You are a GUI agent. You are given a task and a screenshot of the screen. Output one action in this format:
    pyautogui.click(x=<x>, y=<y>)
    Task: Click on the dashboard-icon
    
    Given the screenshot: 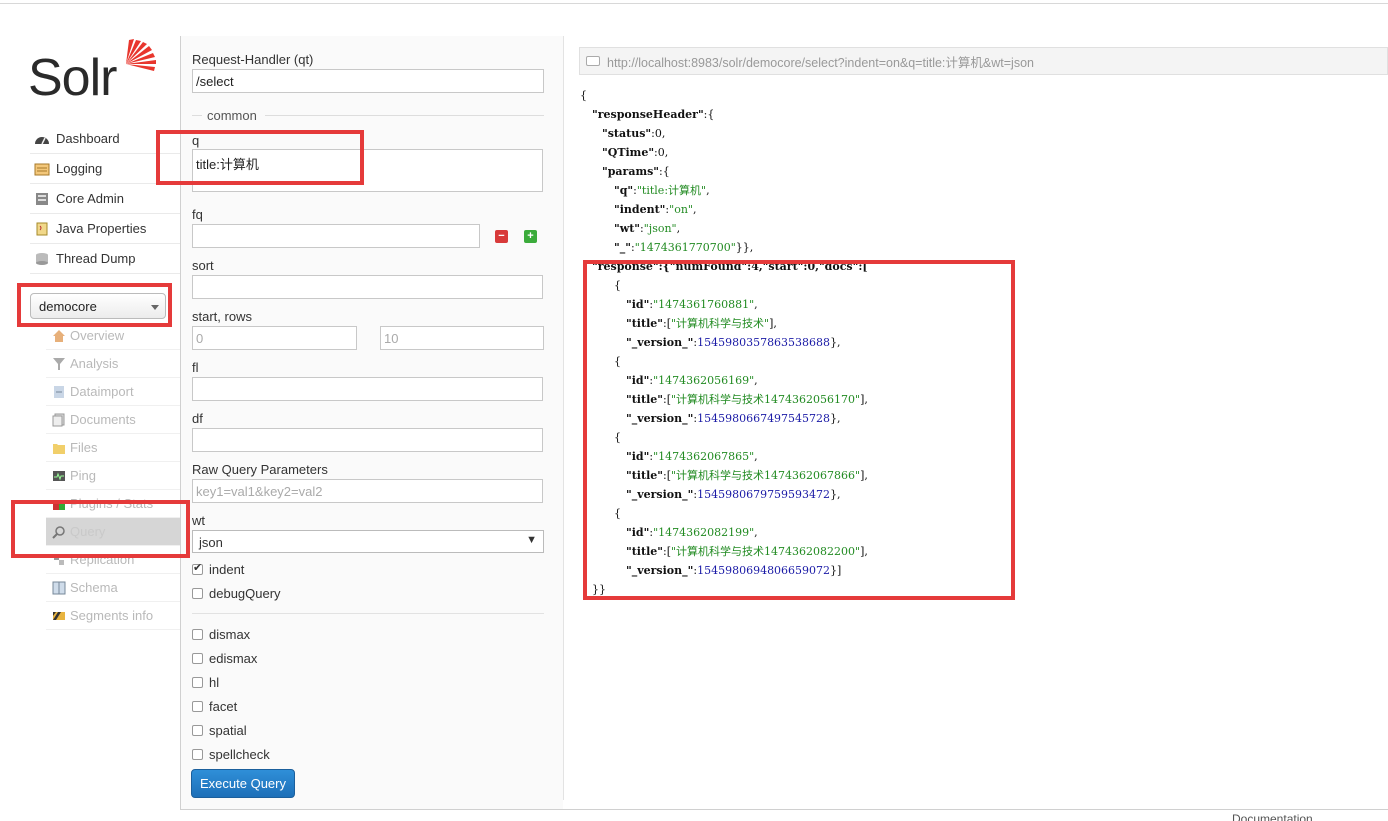 What is the action you would take?
    pyautogui.click(x=42, y=140)
    